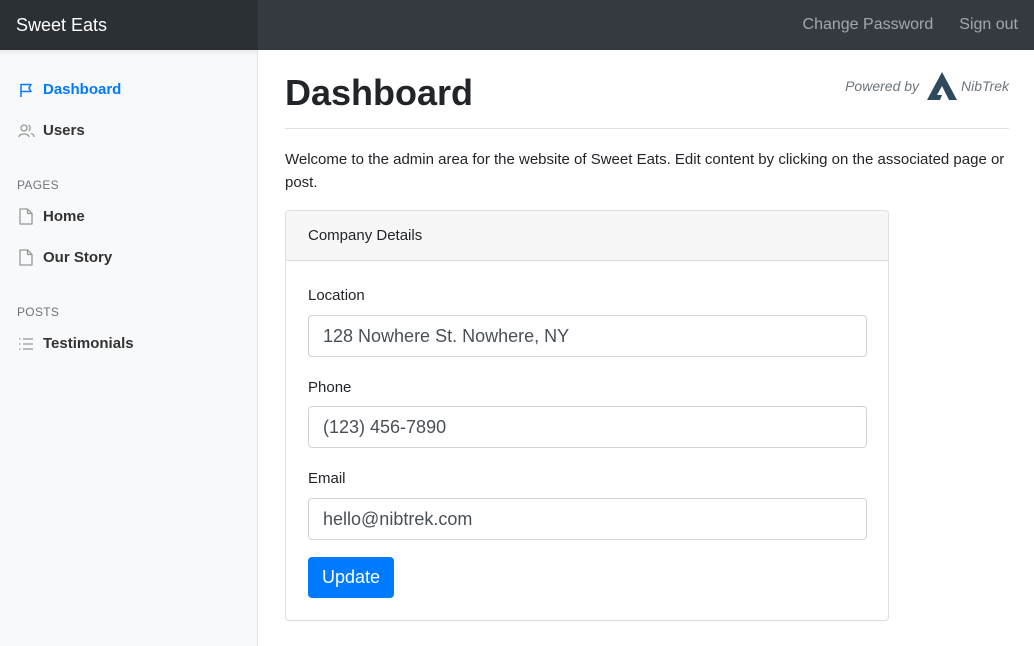  What do you see at coordinates (379, 92) in the screenshot?
I see `page-title: Dashboard` at bounding box center [379, 92].